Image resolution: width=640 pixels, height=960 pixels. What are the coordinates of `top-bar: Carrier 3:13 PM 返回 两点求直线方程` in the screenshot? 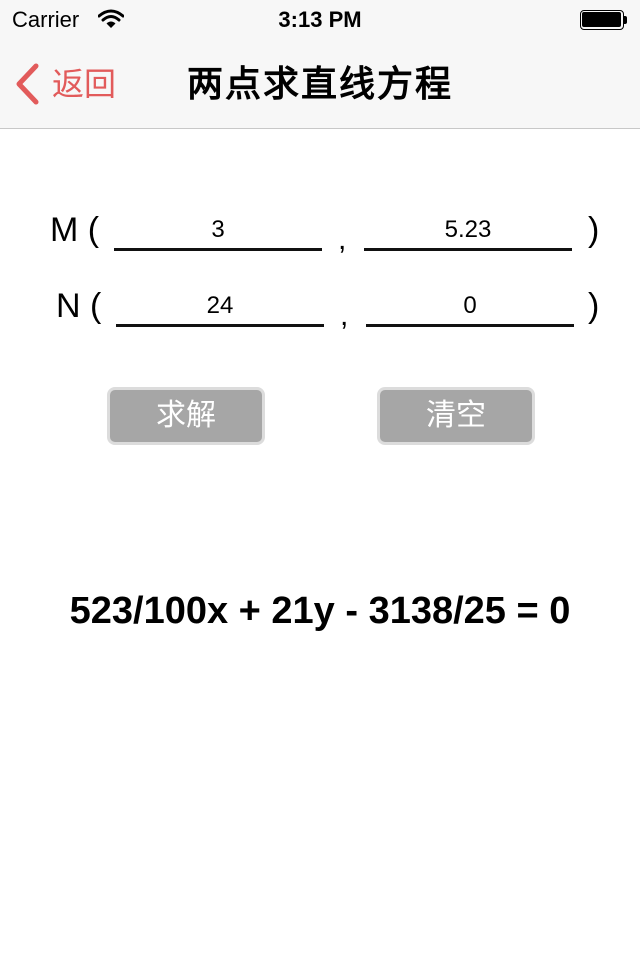 It's located at (320, 64).